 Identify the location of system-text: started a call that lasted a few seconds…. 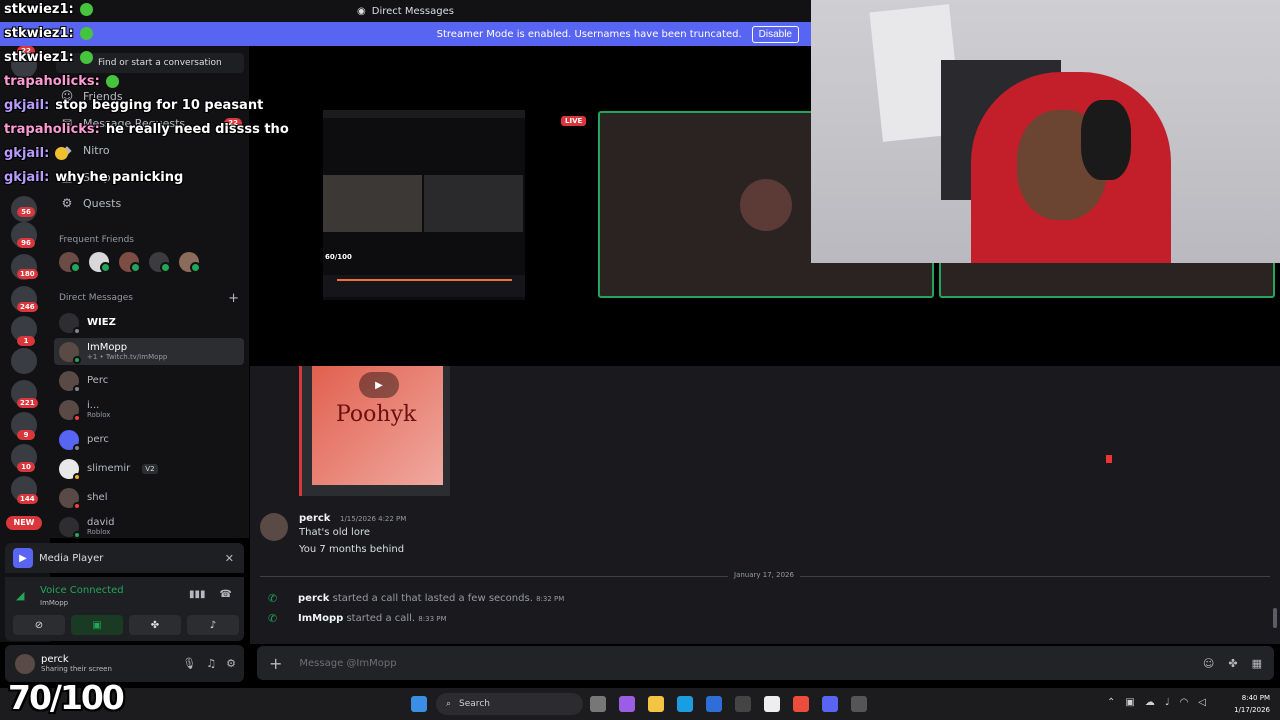
(432, 598).